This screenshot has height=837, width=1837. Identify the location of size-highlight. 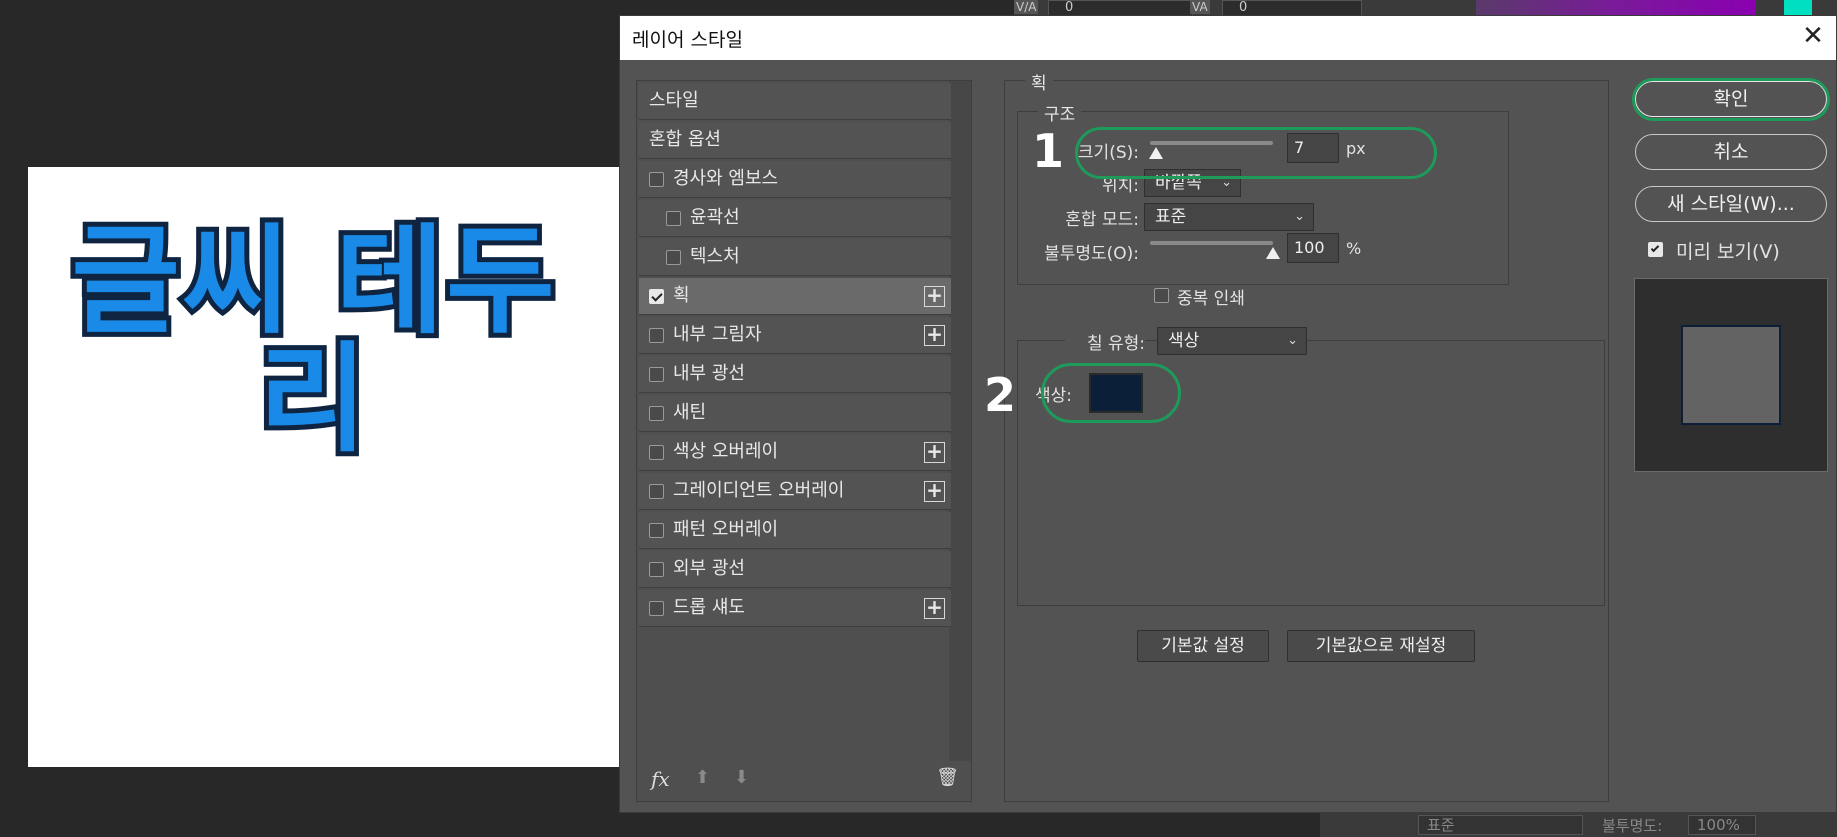
(1256, 153).